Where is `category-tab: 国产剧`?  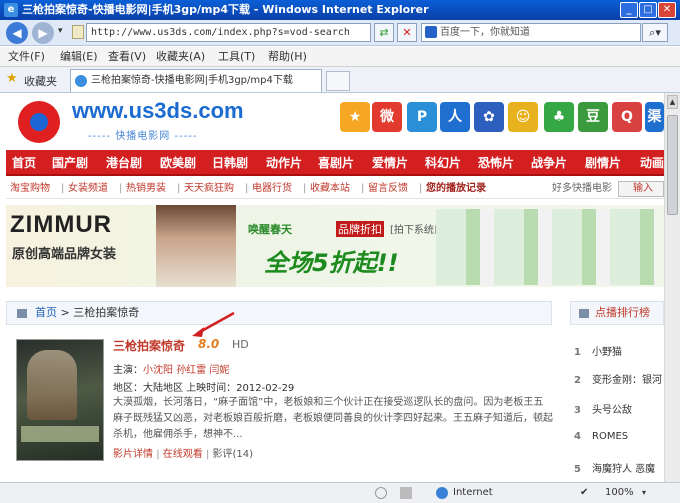
category-tab: 国产剧 is located at coordinates (70, 163).